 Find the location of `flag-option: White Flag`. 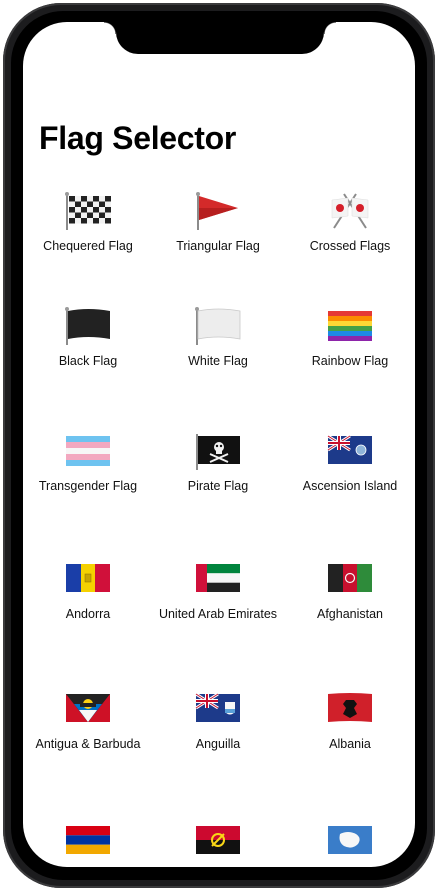

flag-option: White Flag is located at coordinates (218, 338).